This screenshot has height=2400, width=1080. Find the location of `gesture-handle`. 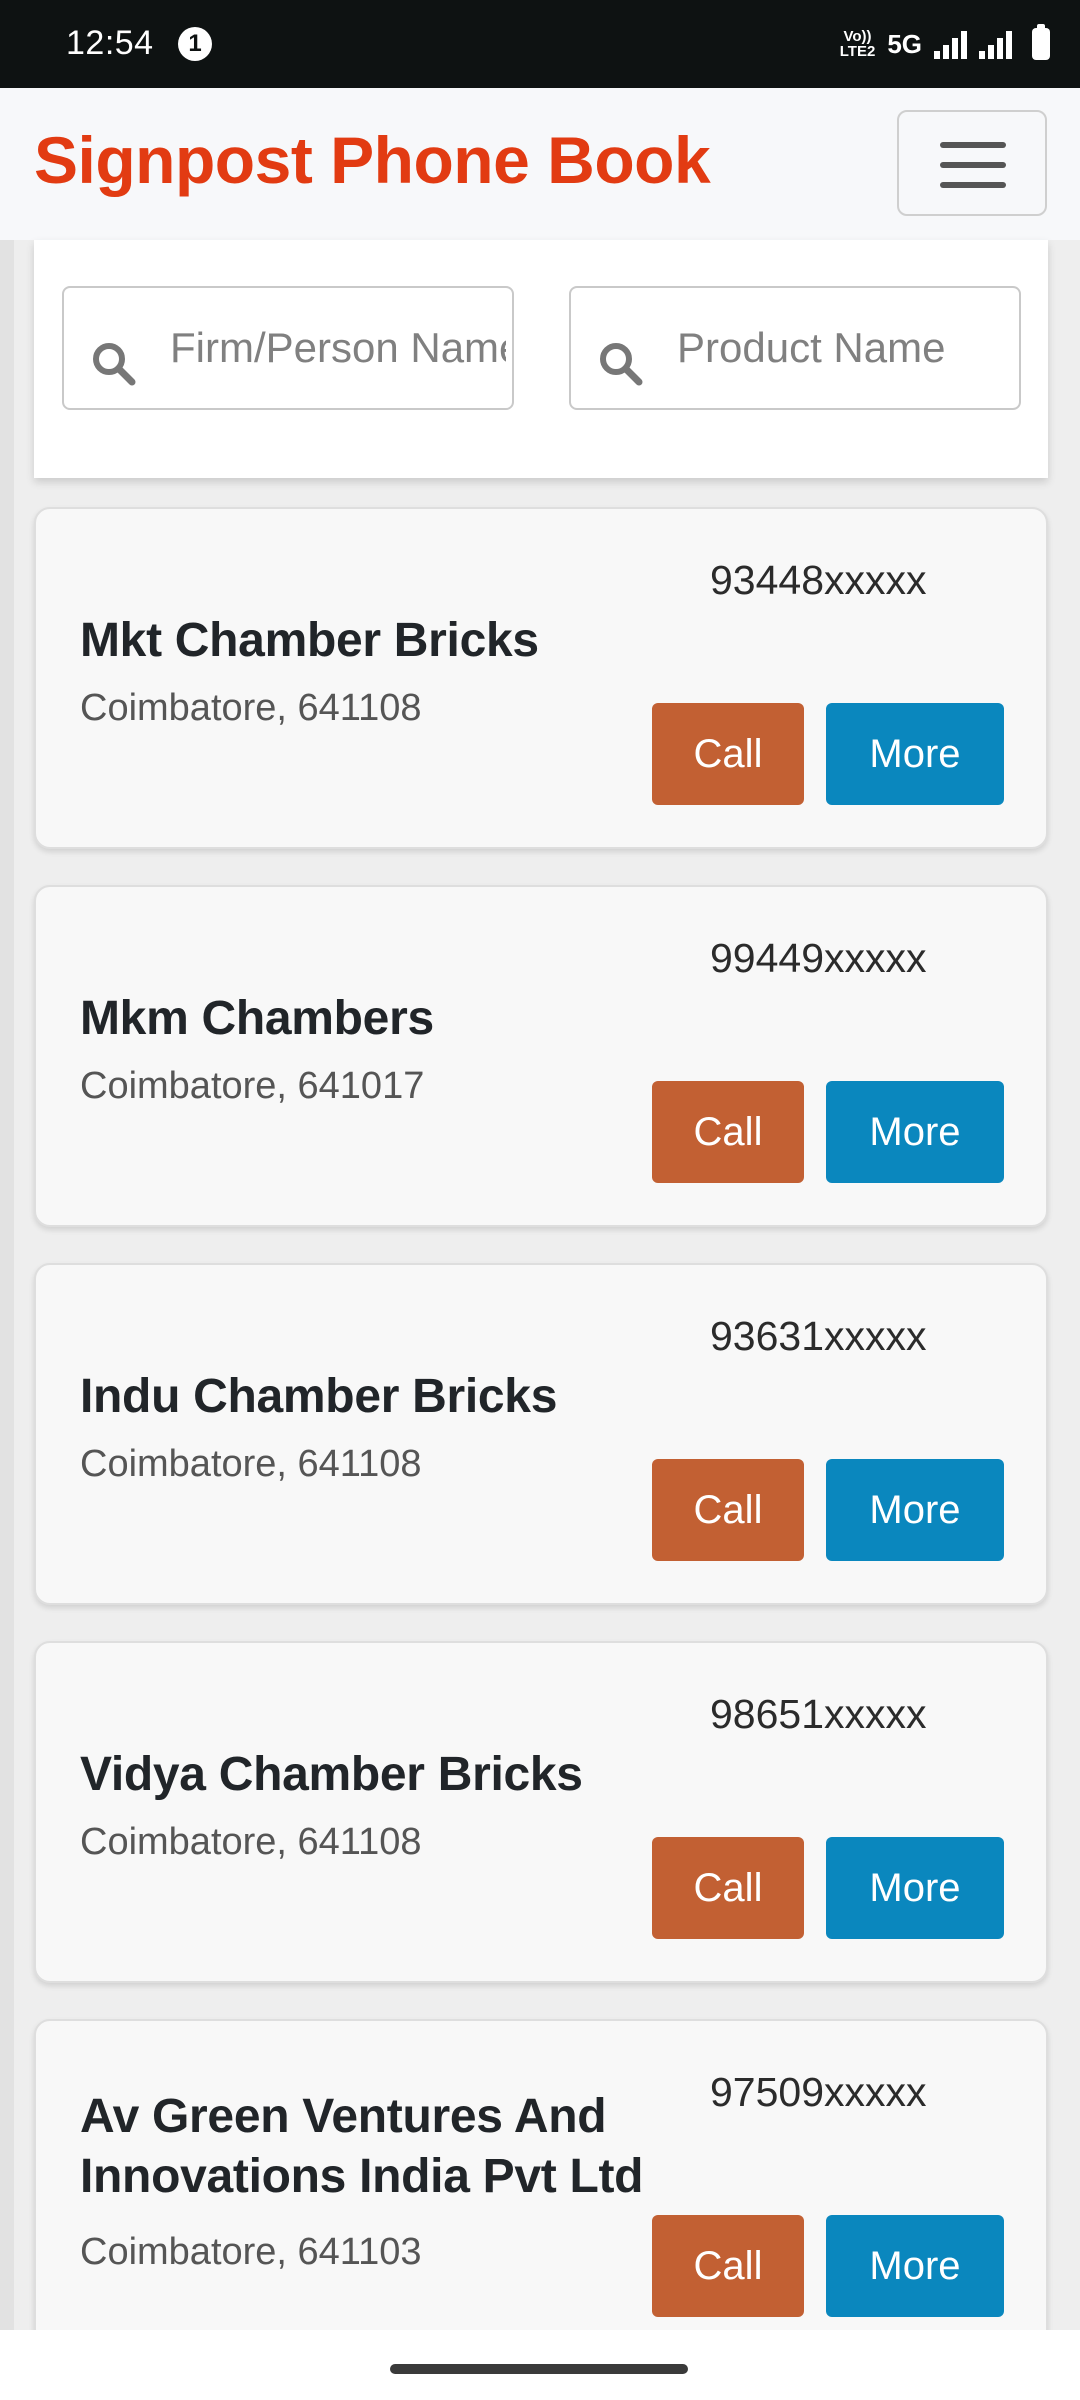

gesture-handle is located at coordinates (539, 2369).